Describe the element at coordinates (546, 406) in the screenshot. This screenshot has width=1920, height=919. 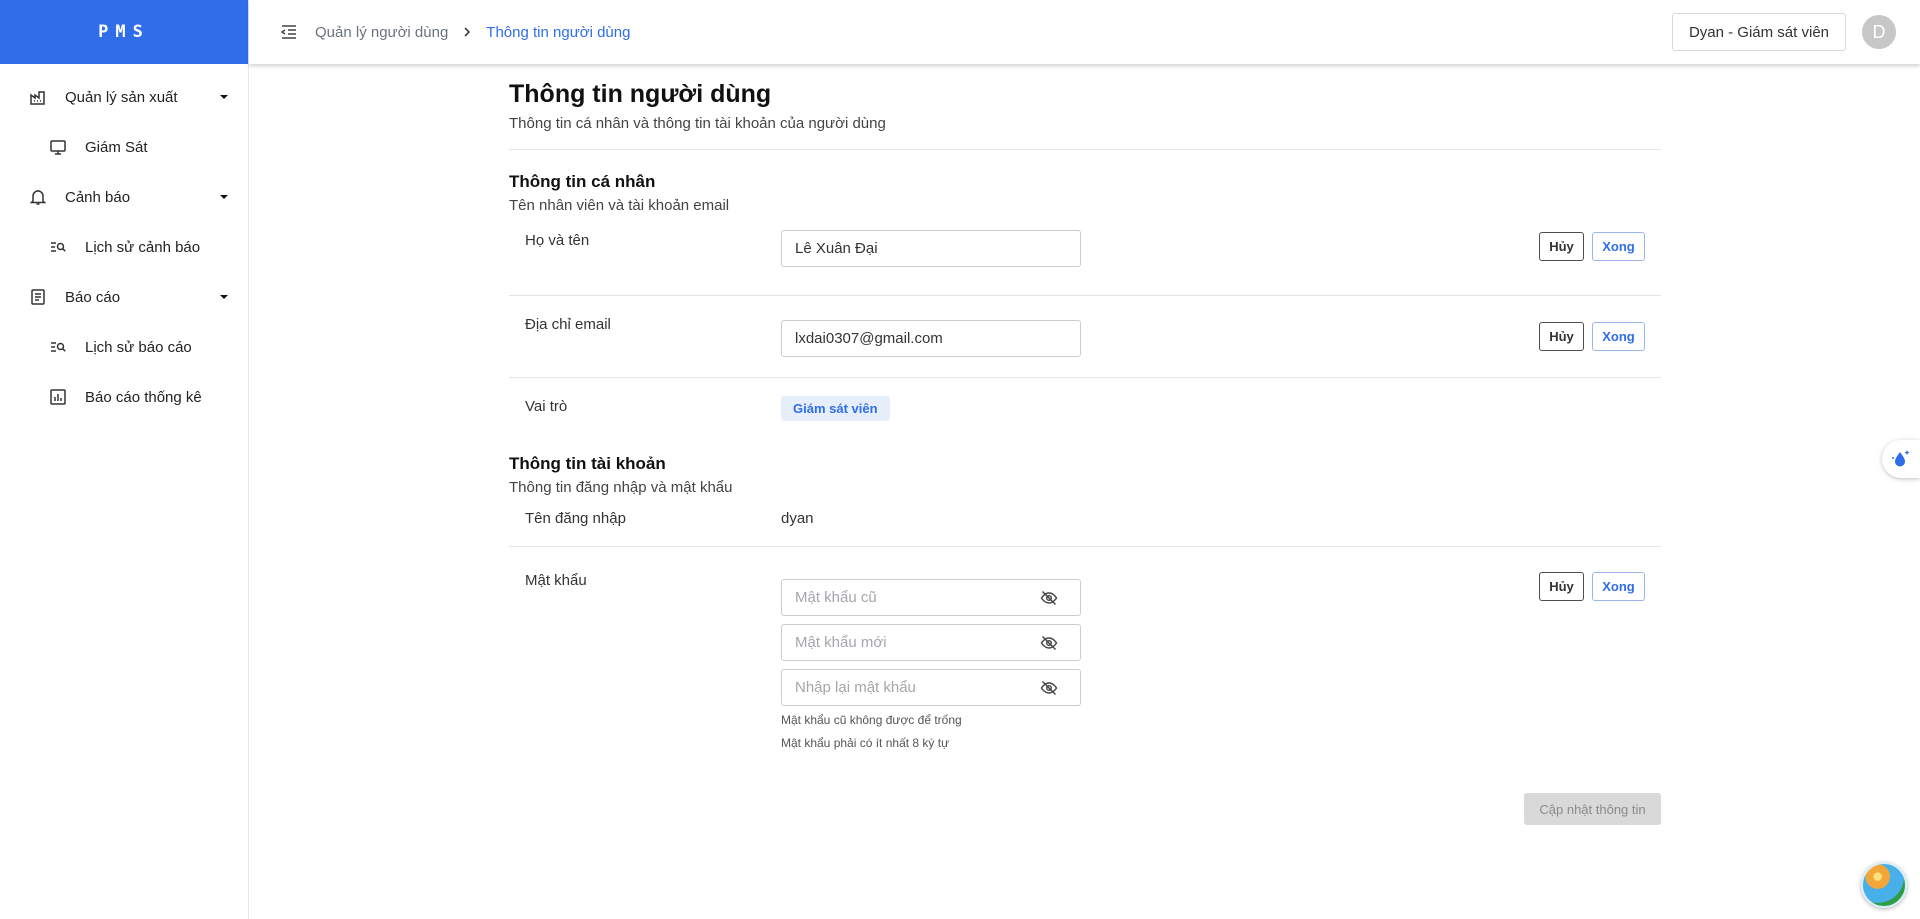
I see `role-label: Vai trò` at that location.